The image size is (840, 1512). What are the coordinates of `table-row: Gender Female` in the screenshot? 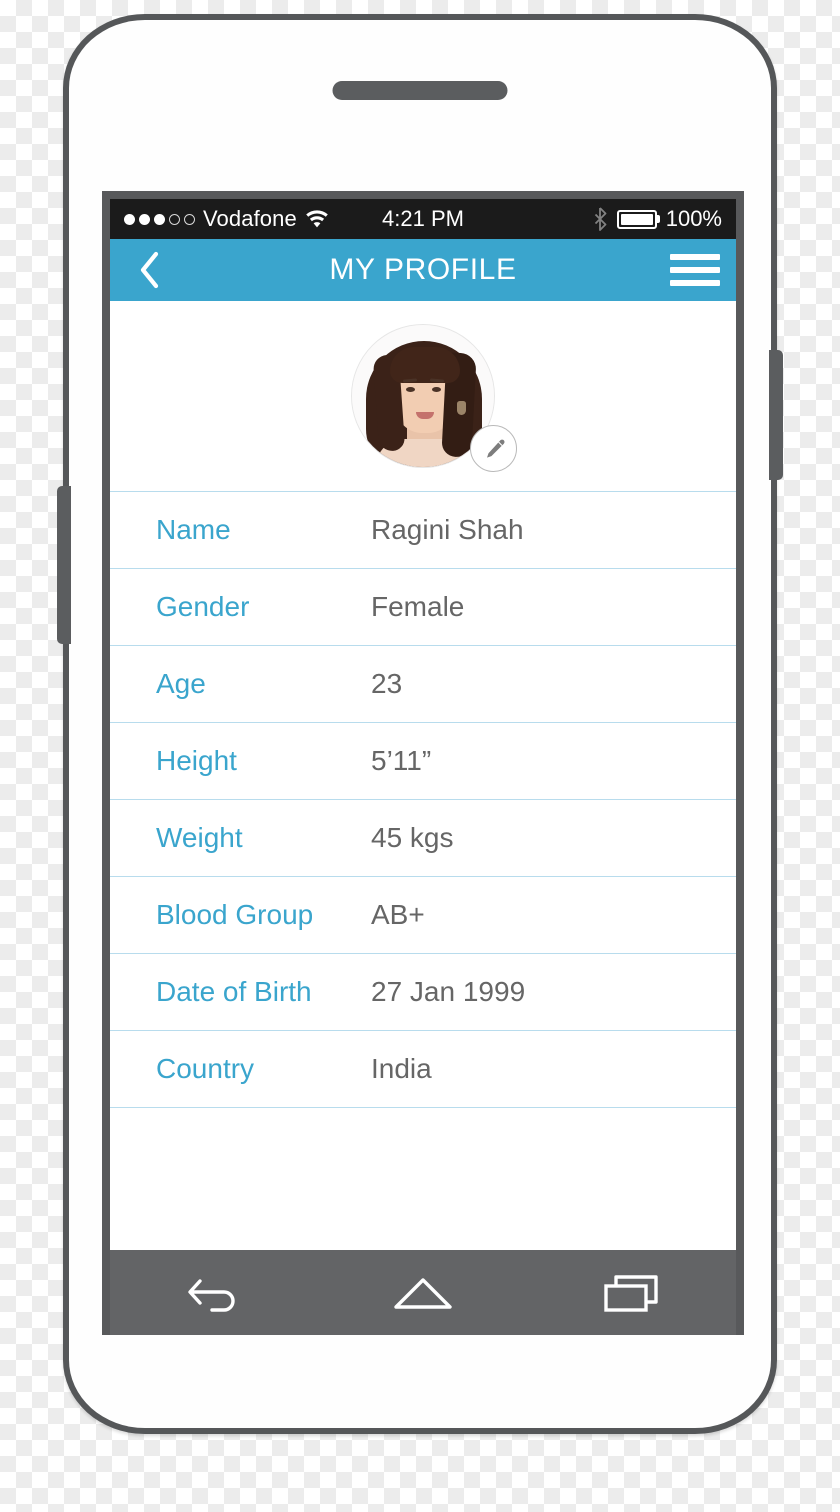 It's located at (423, 607).